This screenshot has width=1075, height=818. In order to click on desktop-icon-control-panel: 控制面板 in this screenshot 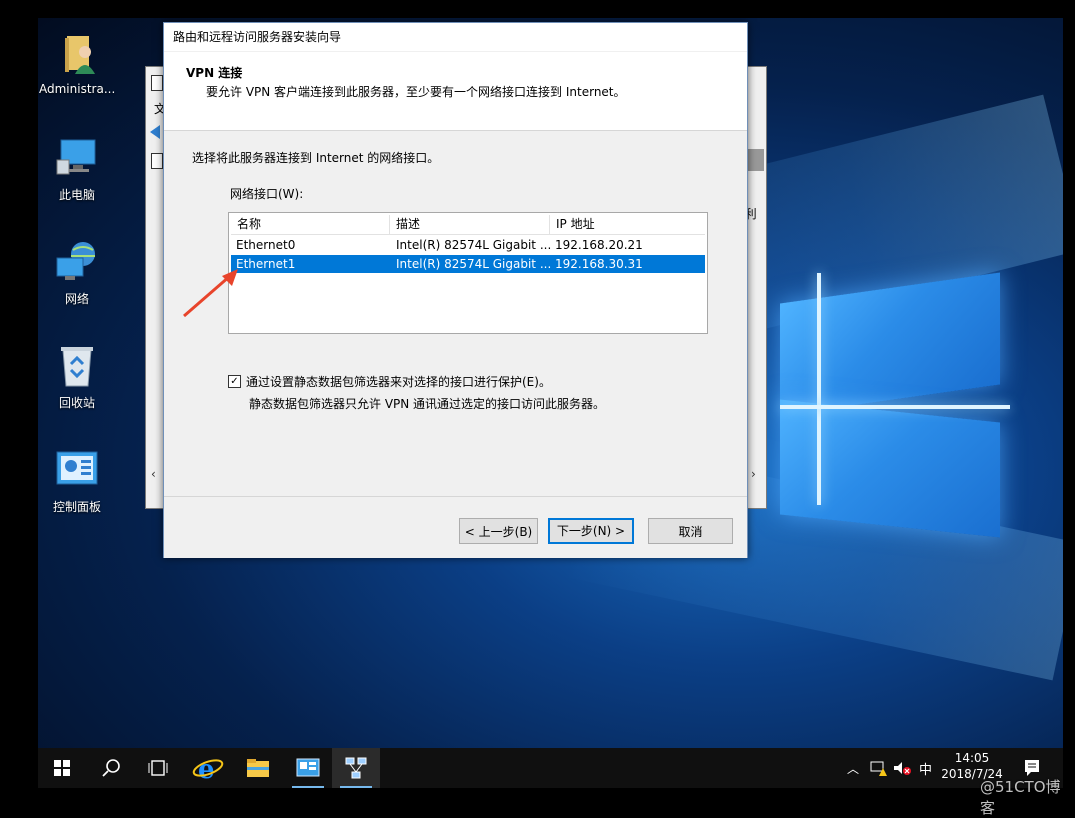, I will do `click(77, 480)`.